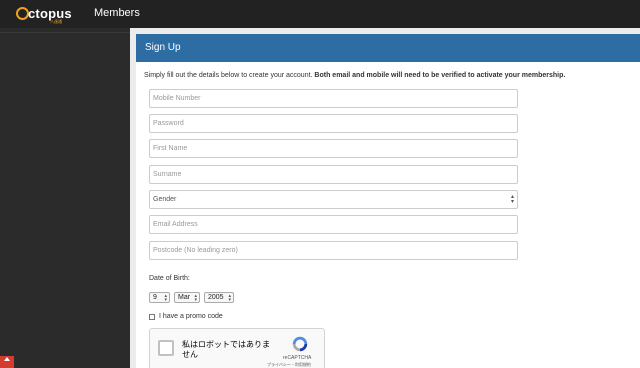 This screenshot has width=640, height=368. Describe the element at coordinates (152, 317) in the screenshot. I see `promo-code-checkbox` at that location.